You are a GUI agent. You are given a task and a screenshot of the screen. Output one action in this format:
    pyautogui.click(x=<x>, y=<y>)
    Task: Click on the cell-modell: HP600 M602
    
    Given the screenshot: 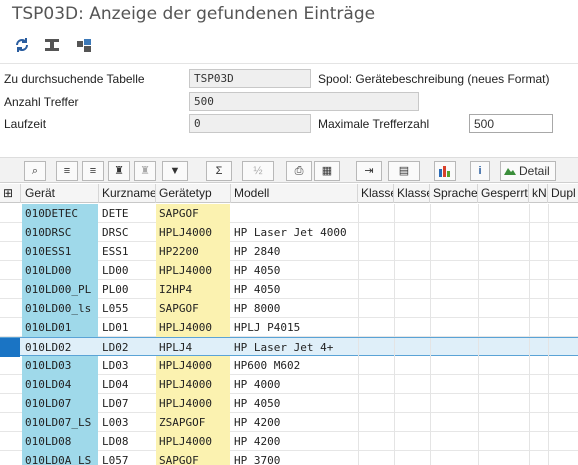 What is the action you would take?
    pyautogui.click(x=294, y=365)
    